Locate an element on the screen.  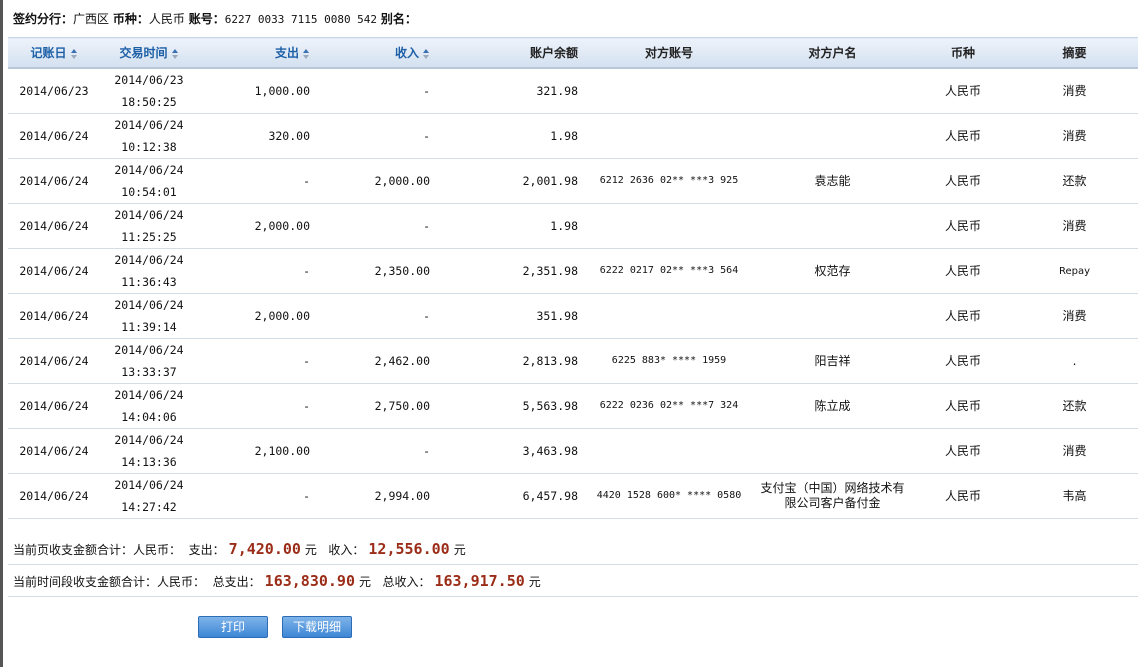
page-total-in: 12,556.00 is located at coordinates (409, 549).